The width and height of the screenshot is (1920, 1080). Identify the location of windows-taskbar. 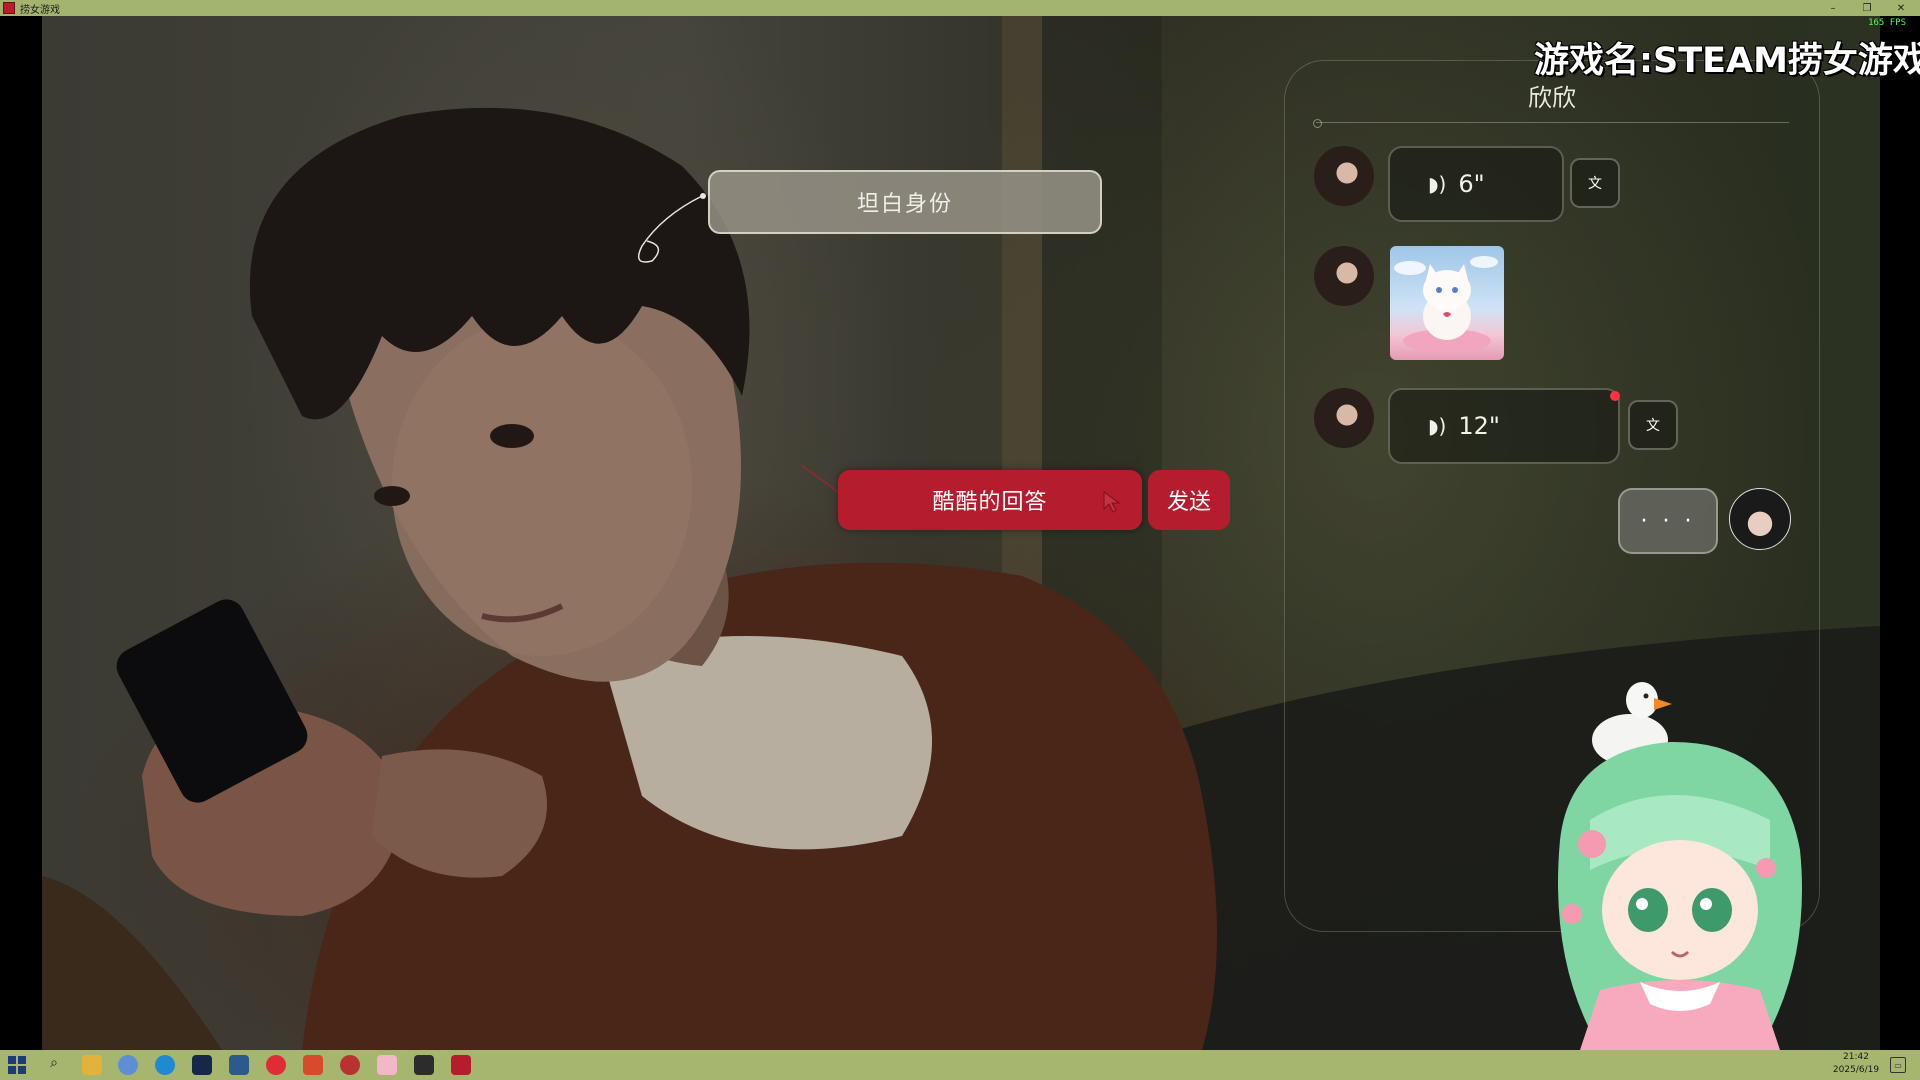
(960, 1065).